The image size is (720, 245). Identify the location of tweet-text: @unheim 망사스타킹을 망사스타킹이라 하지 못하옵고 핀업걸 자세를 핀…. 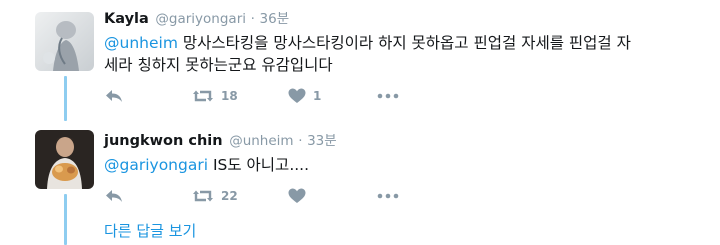
(404, 54).